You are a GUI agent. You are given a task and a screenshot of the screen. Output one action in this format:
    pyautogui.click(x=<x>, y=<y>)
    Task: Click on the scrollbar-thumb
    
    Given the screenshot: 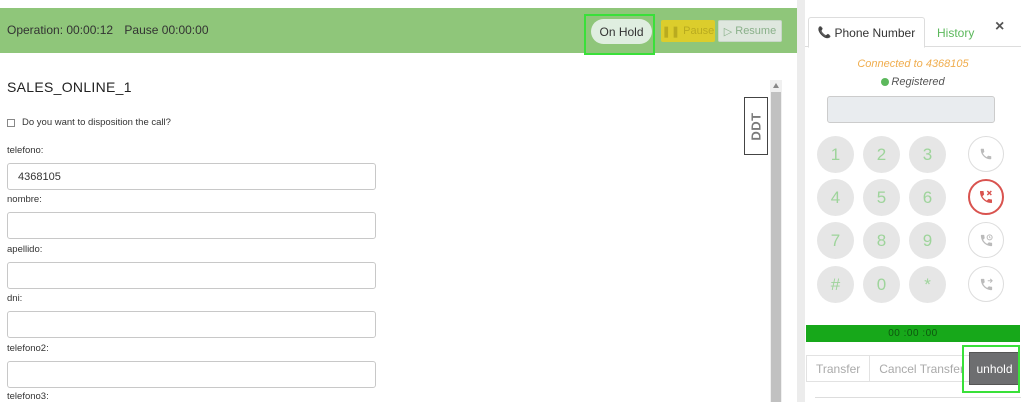 What is the action you would take?
    pyautogui.click(x=776, y=247)
    